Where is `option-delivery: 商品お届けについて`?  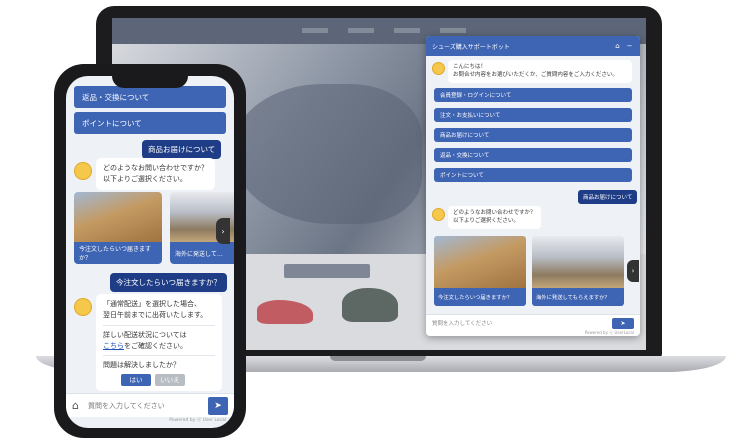
option-delivery: 商品お届けについて is located at coordinates (533, 135).